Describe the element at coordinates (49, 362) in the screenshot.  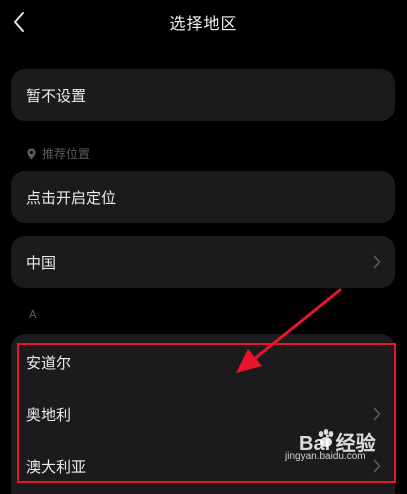
I see `country-label-andorra: 安道尔` at that location.